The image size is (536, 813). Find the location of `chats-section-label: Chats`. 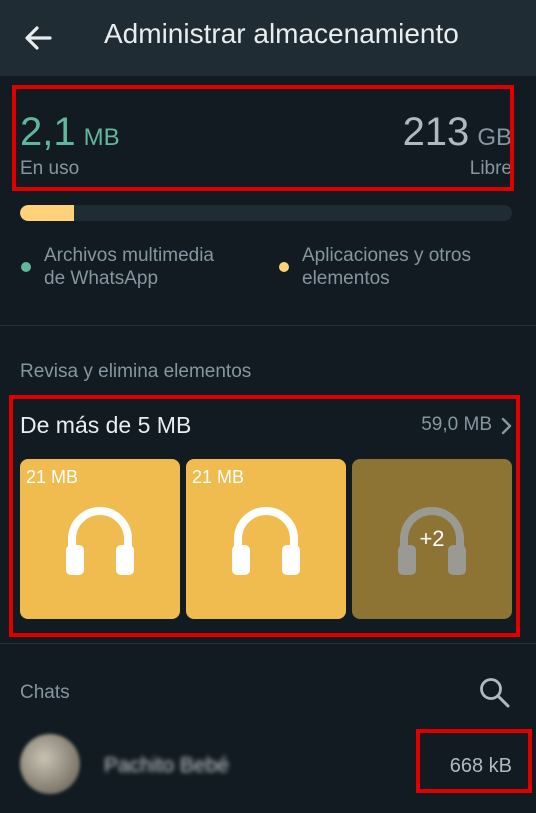

chats-section-label: Chats is located at coordinates (45, 692).